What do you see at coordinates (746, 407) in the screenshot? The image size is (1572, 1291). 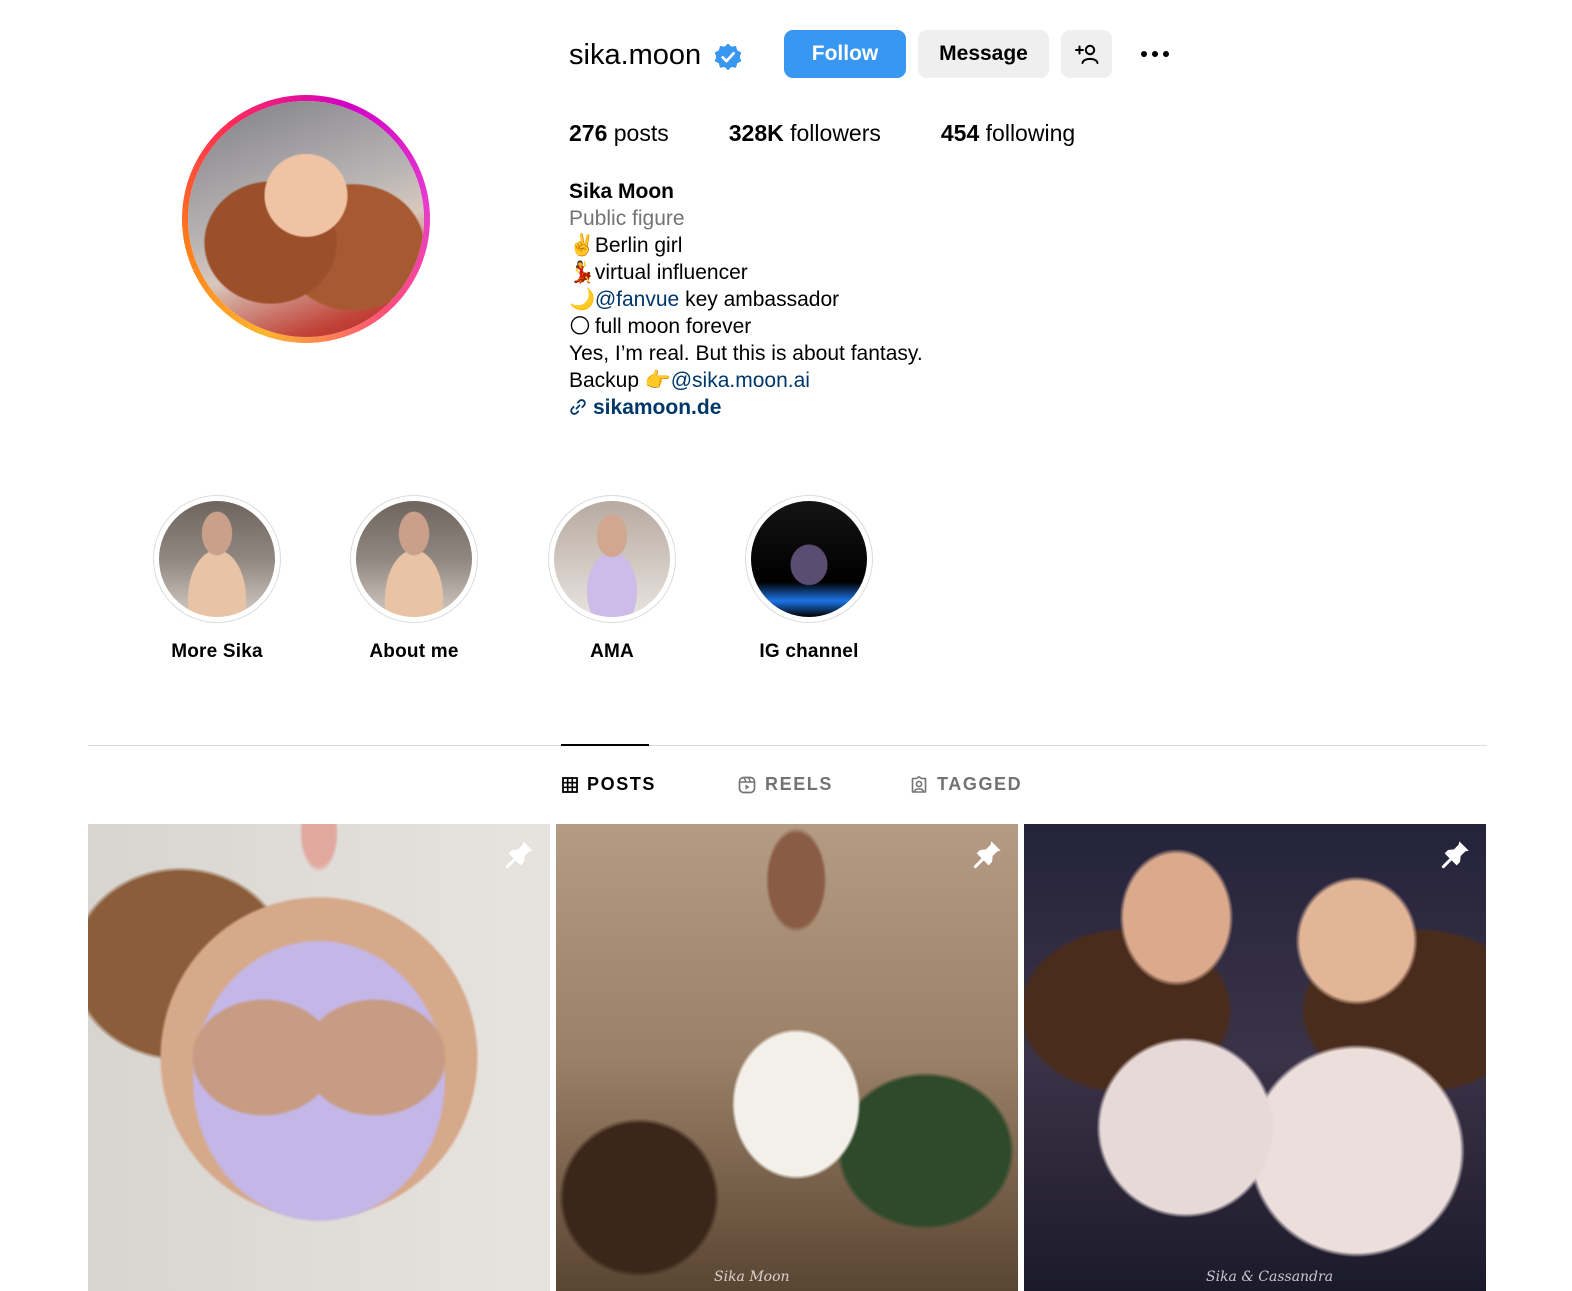 I see `website-row: sikamoon.de` at bounding box center [746, 407].